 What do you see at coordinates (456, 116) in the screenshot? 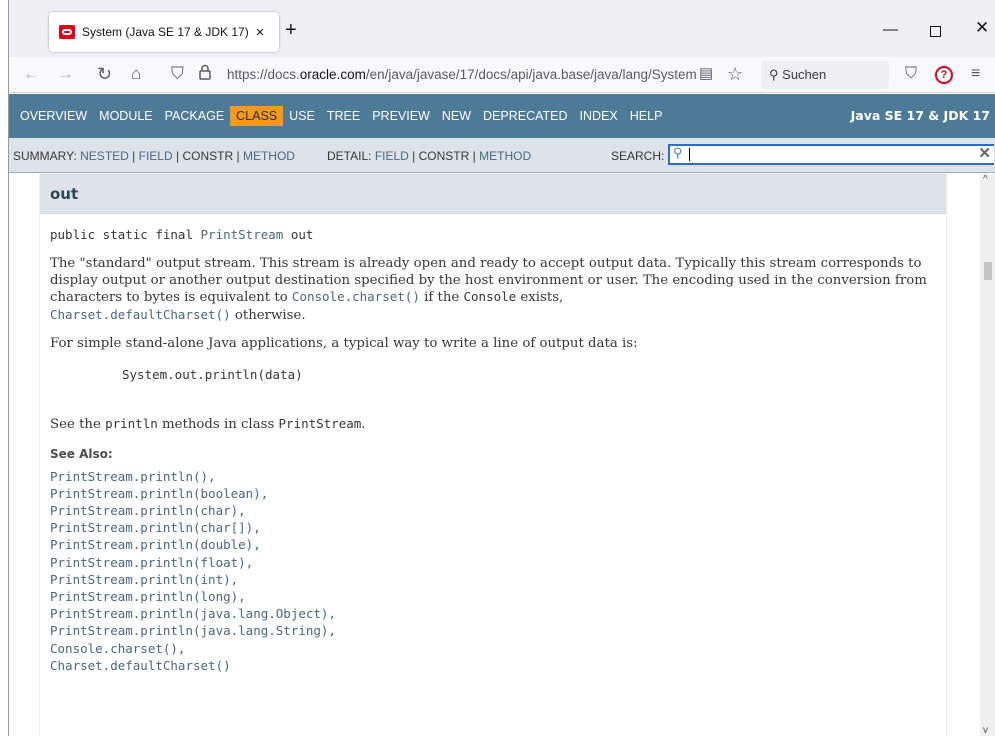
I see `top-nav-new: NEW` at bounding box center [456, 116].